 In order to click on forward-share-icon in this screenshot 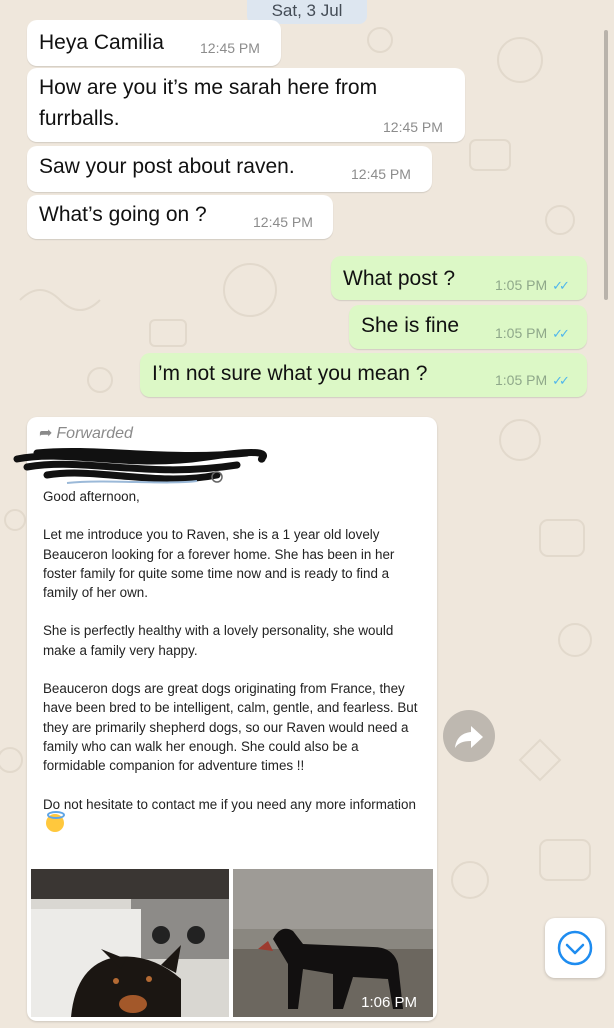, I will do `click(469, 737)`.